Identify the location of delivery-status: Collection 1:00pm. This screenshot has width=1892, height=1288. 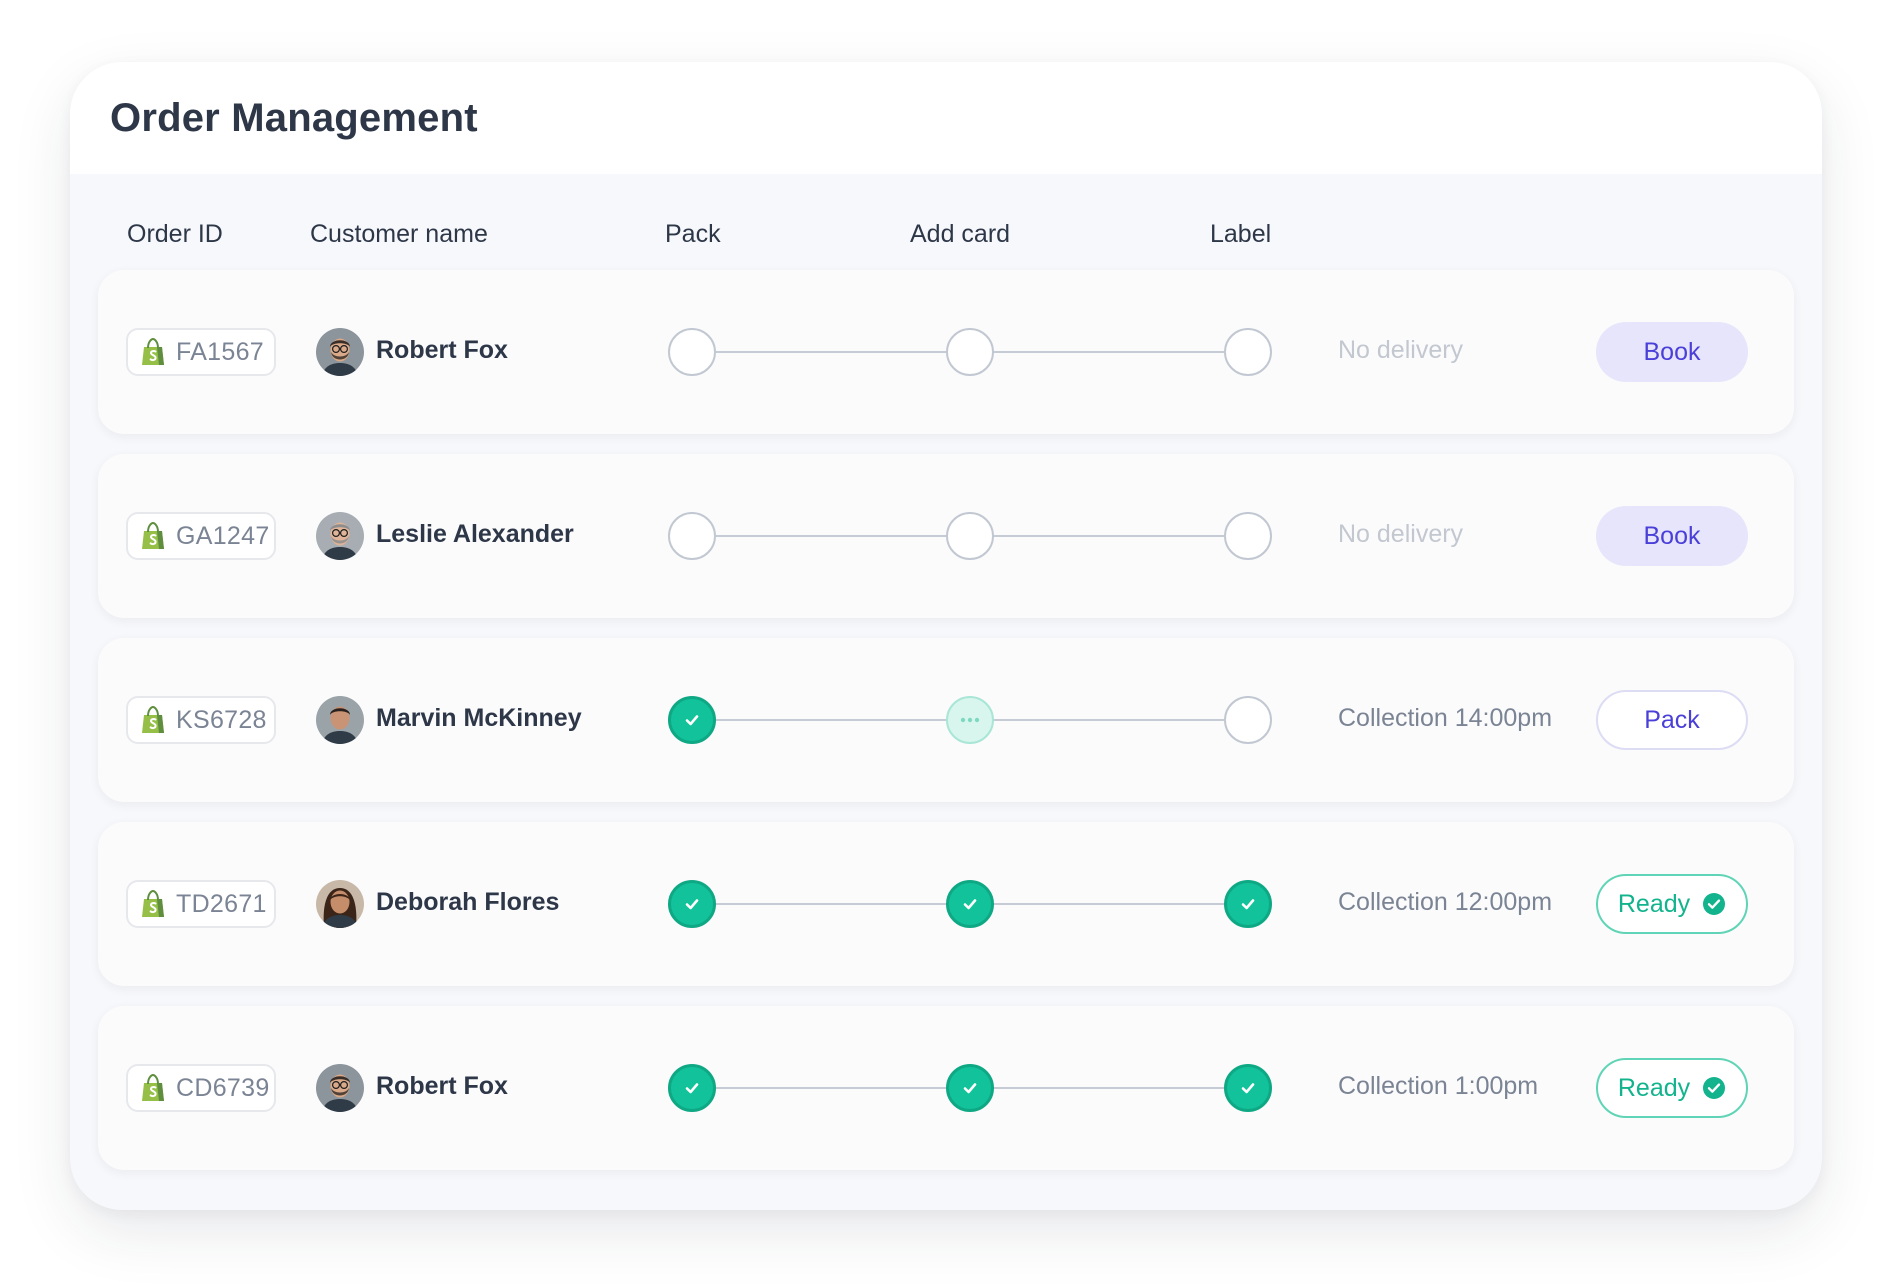
(1438, 1086).